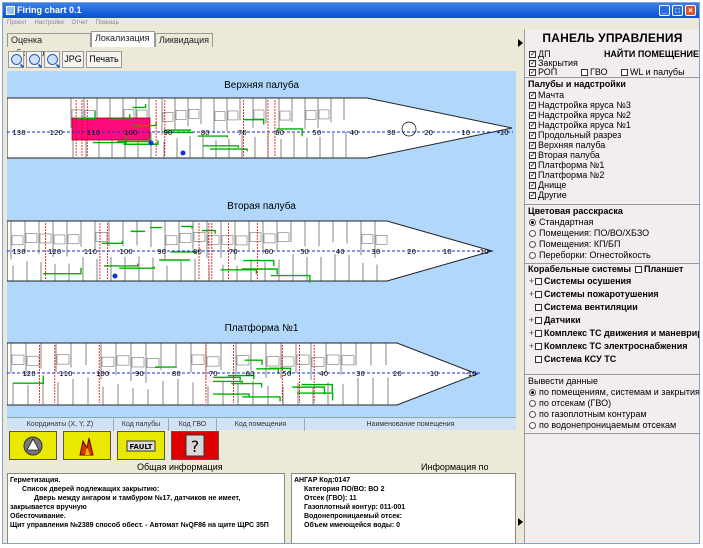 The image size is (703, 548). What do you see at coordinates (10, 10) in the screenshot?
I see `app-icon` at bounding box center [10, 10].